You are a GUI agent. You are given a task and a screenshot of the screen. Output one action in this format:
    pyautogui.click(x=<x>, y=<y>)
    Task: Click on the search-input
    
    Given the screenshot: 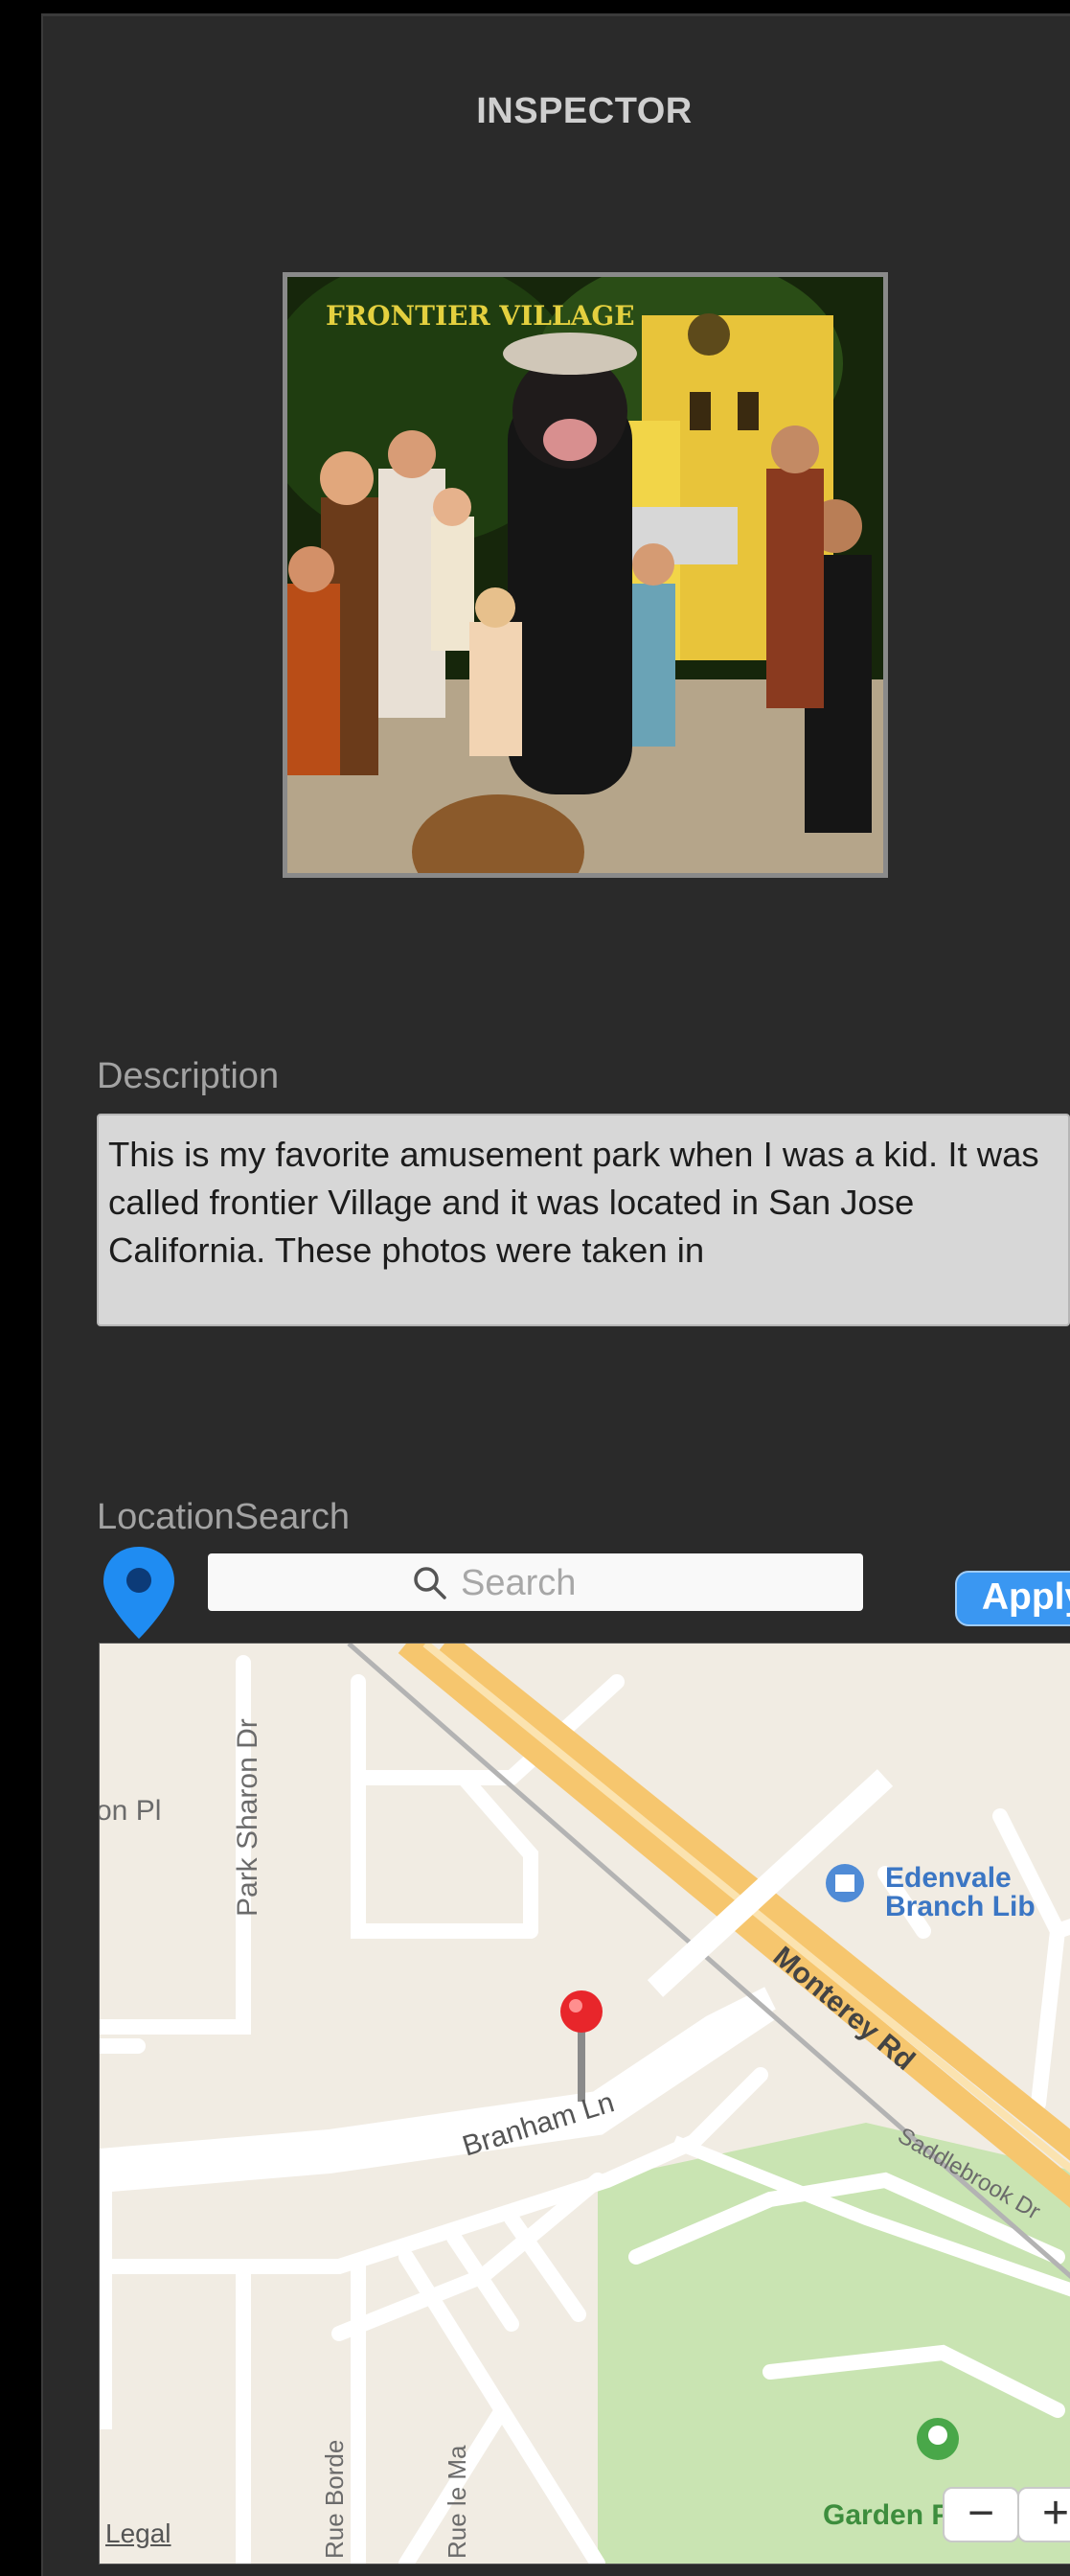 What is the action you would take?
    pyautogui.click(x=652, y=1583)
    